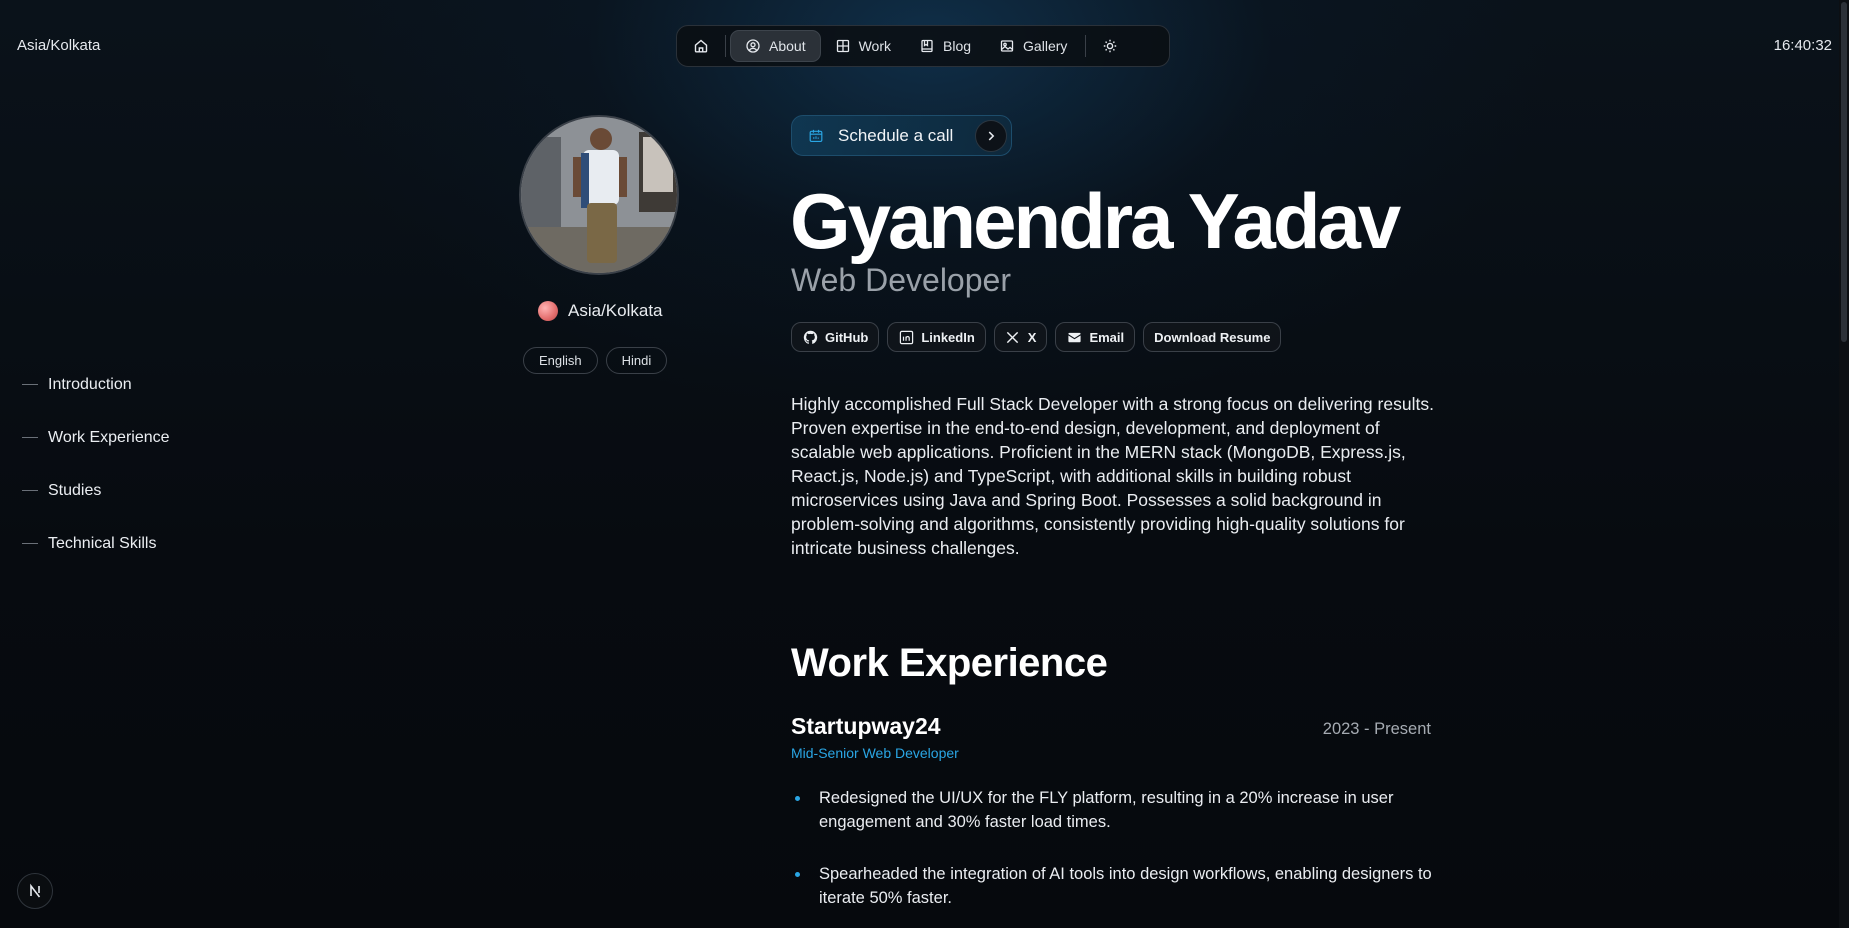  I want to click on profile-location-label: Asia/Kolkata, so click(615, 310).